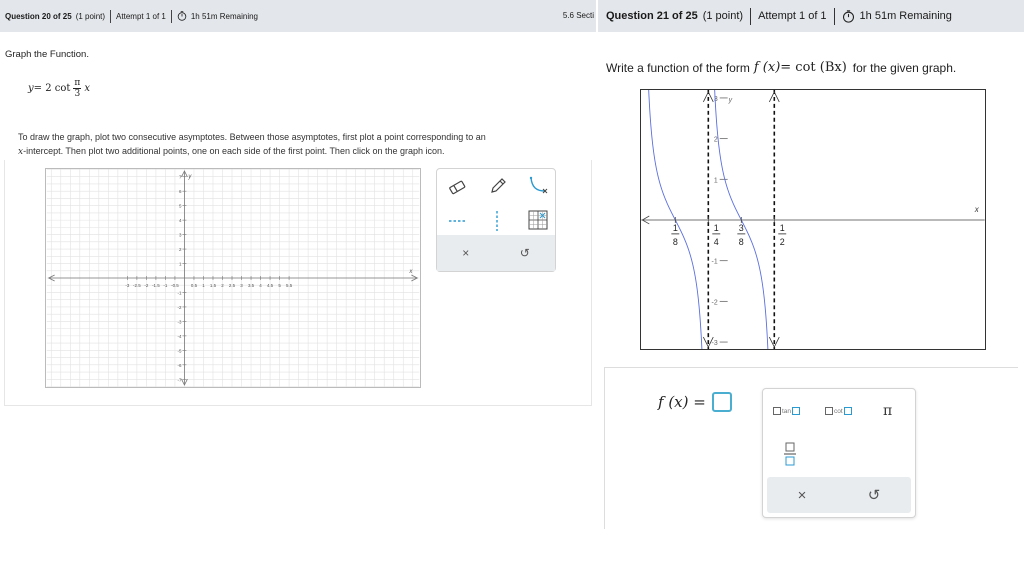 This screenshot has height=576, width=1024. I want to click on form-expression: f (x)= cot (Bx), so click(800, 67).